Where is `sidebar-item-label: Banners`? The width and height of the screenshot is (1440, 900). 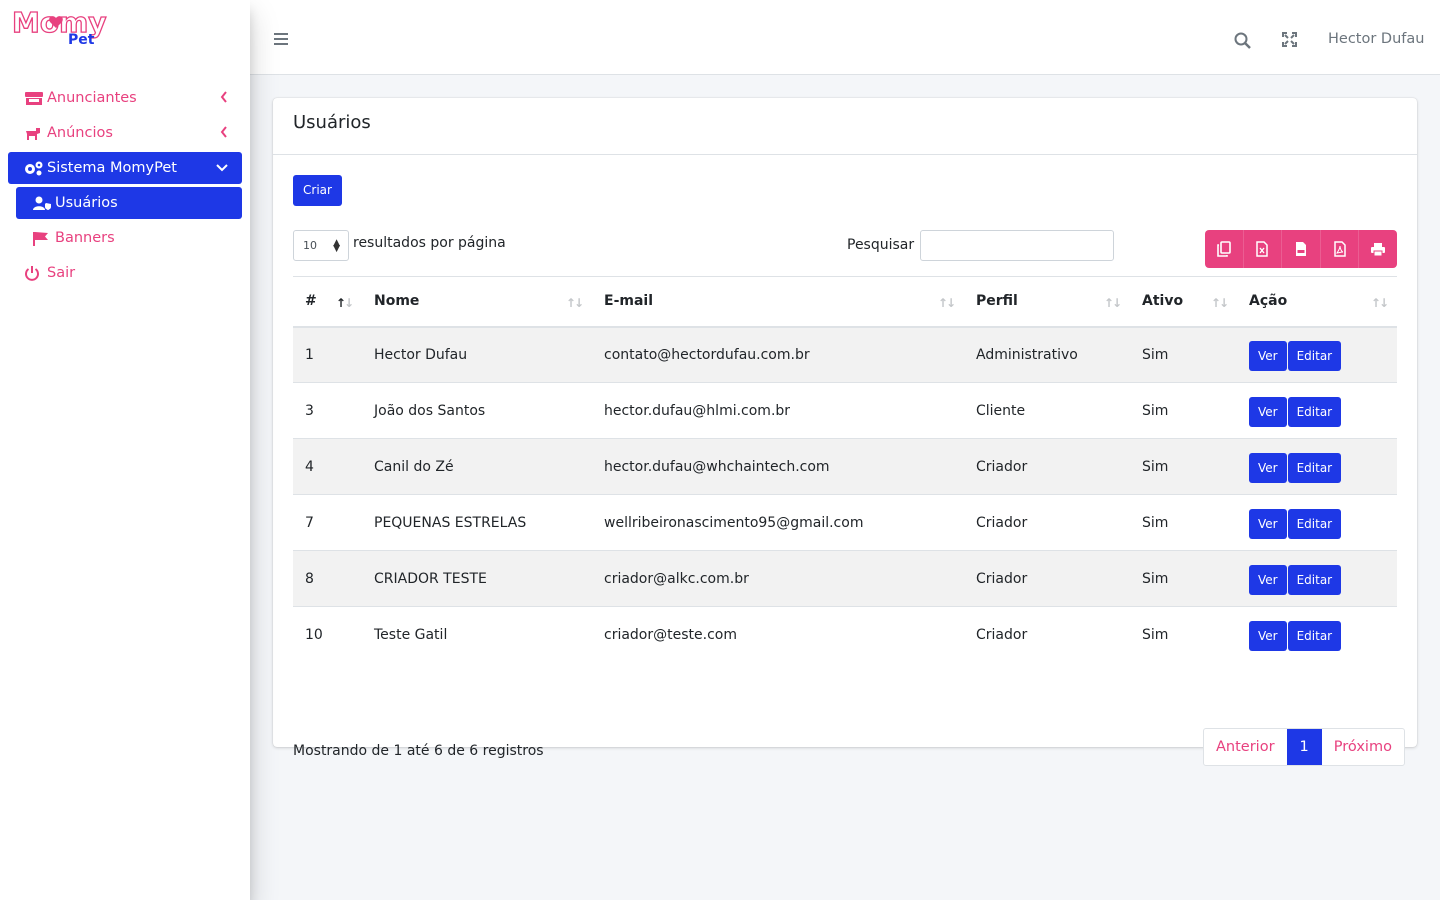
sidebar-item-label: Banners is located at coordinates (85, 238).